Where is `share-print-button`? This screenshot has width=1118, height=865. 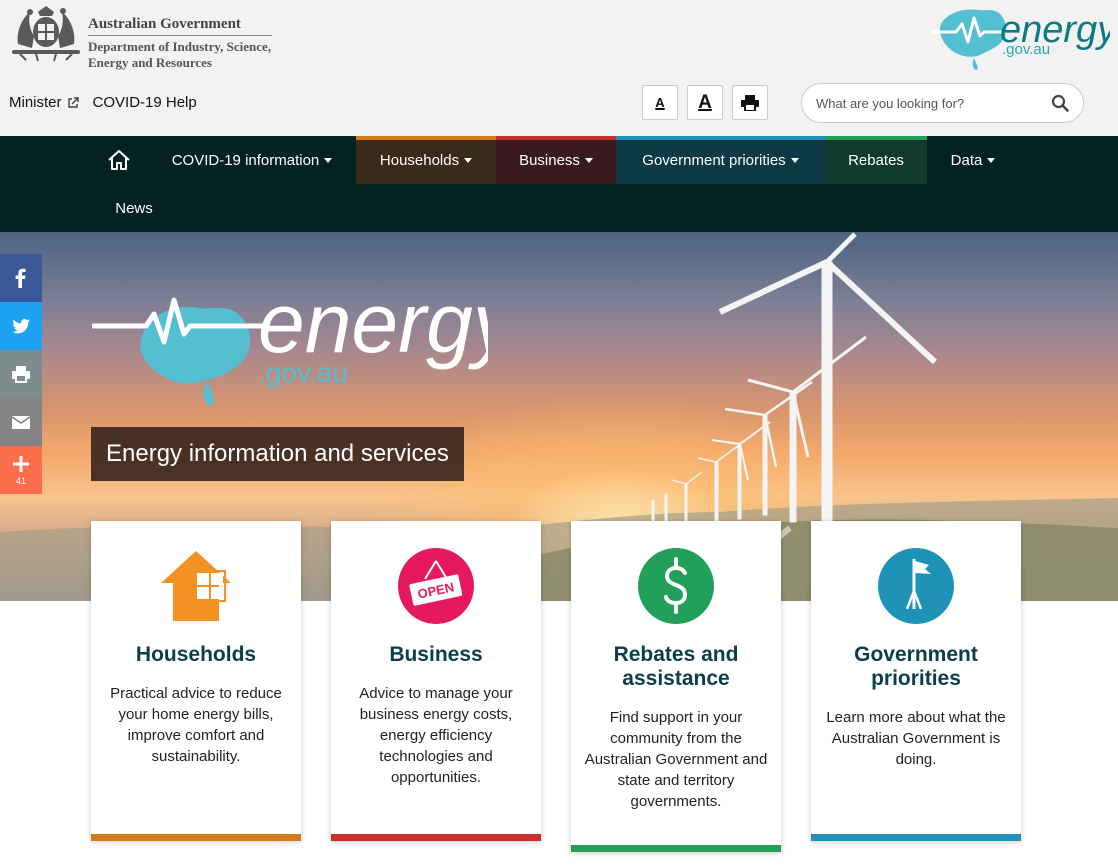
share-print-button is located at coordinates (21, 374).